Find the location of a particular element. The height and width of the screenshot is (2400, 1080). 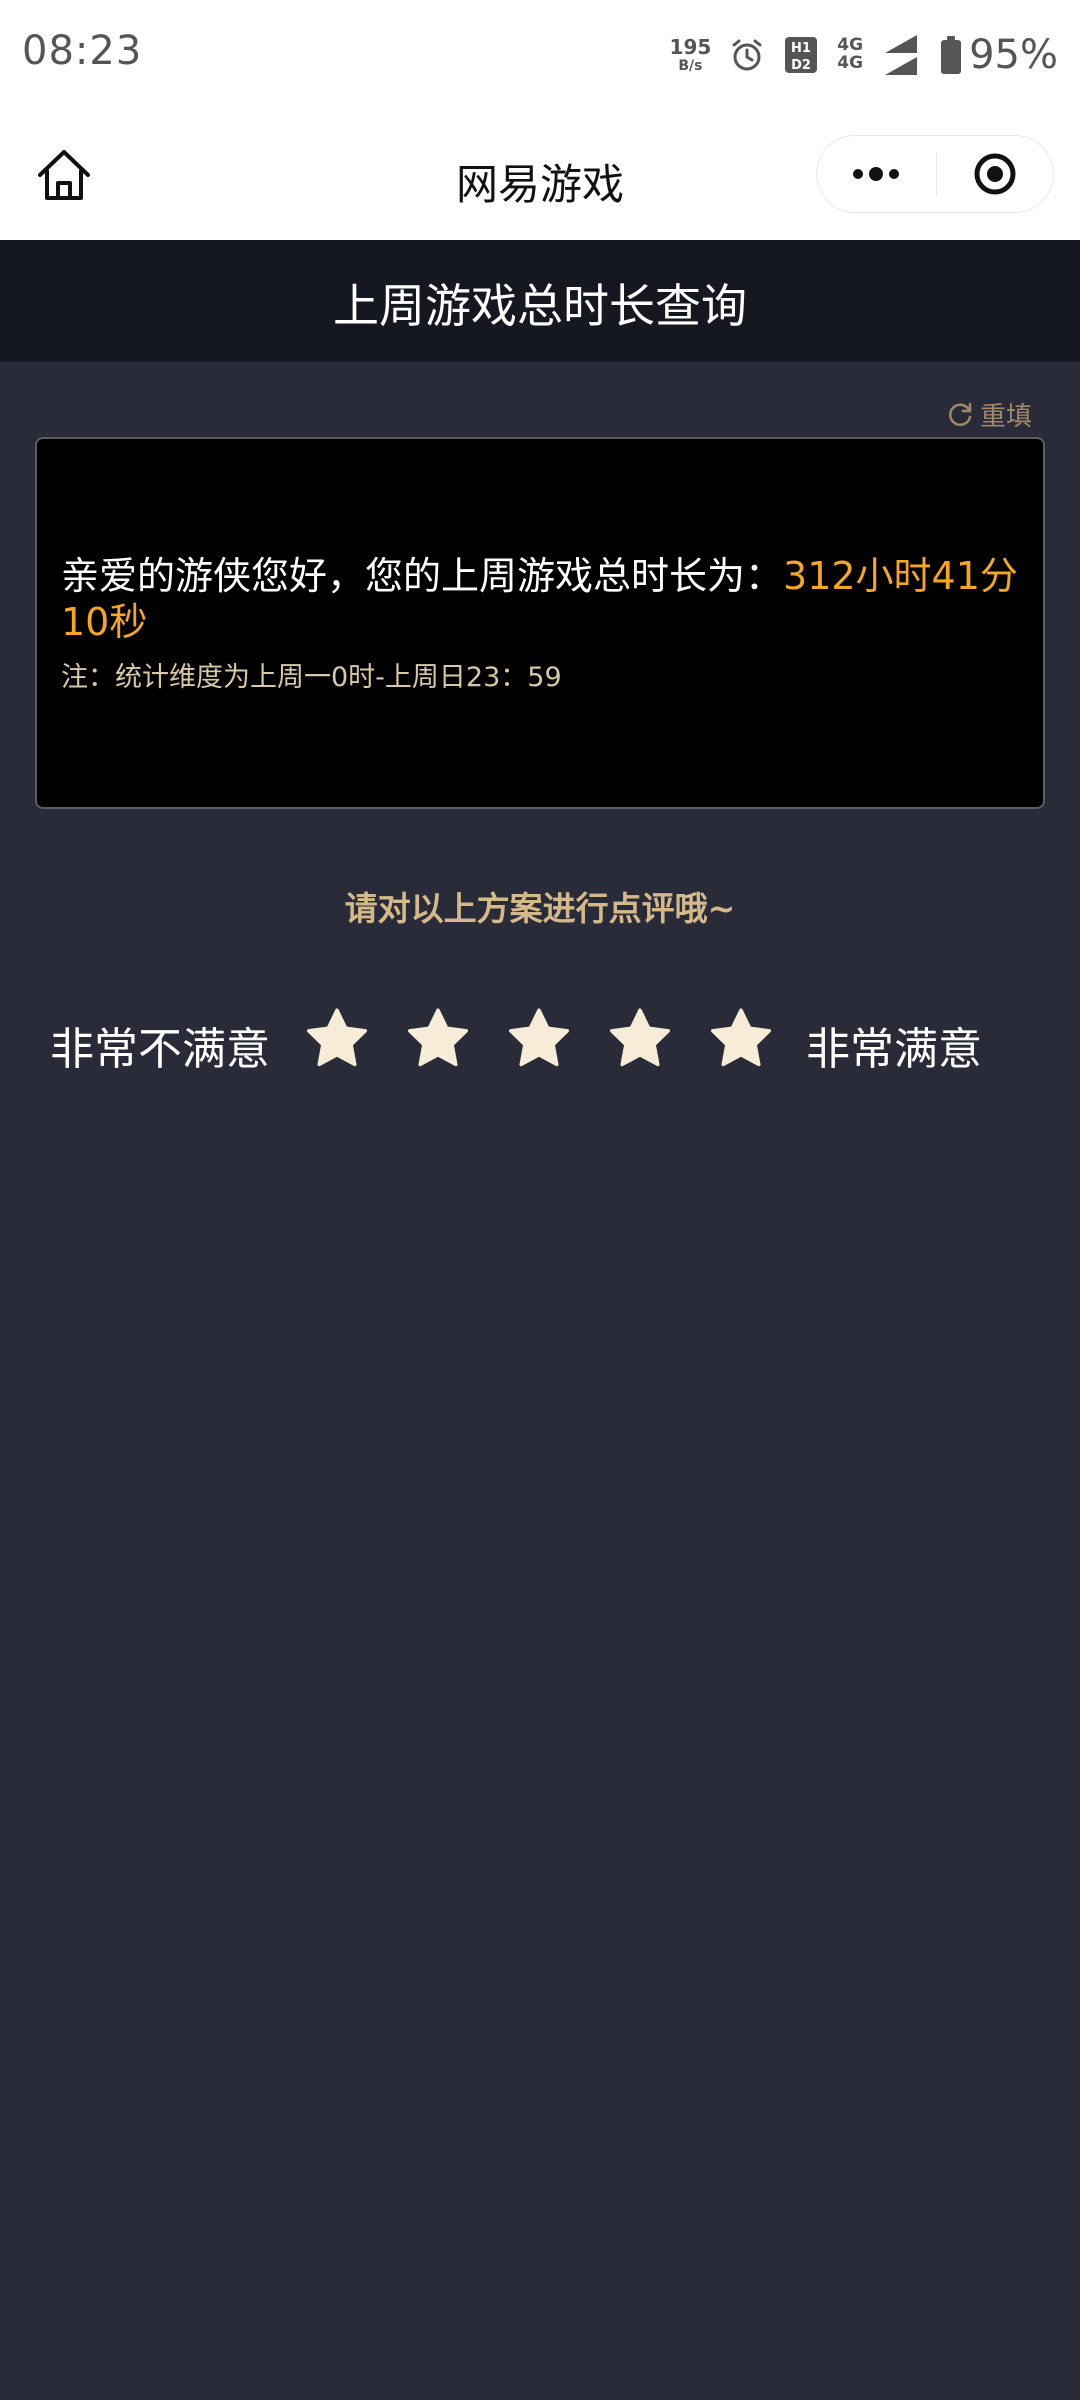

reset-button: 重填 is located at coordinates (990, 414).